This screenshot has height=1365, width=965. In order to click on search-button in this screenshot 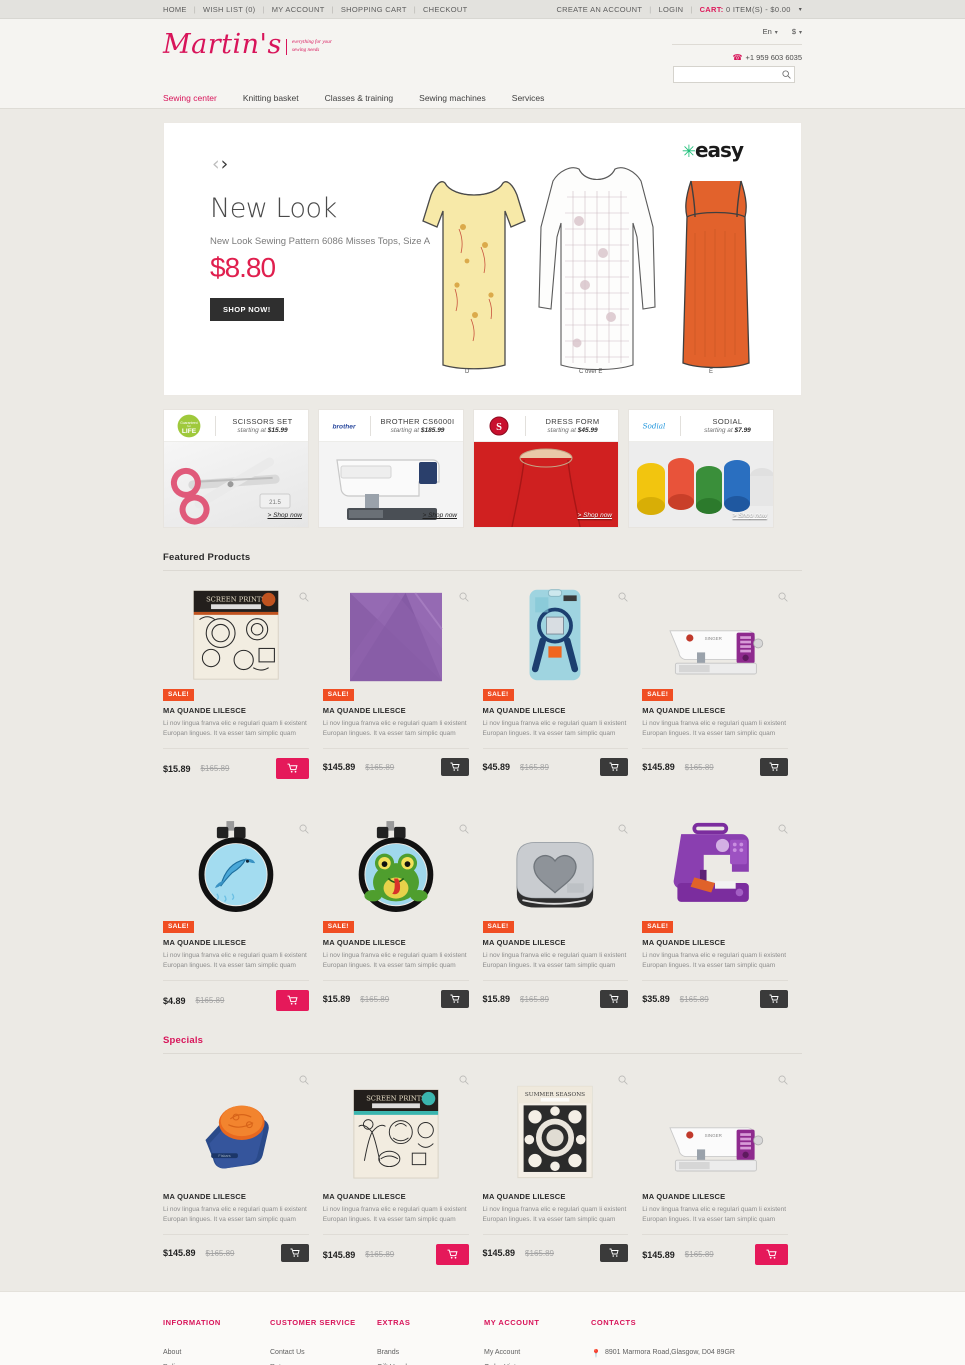, I will do `click(786, 74)`.